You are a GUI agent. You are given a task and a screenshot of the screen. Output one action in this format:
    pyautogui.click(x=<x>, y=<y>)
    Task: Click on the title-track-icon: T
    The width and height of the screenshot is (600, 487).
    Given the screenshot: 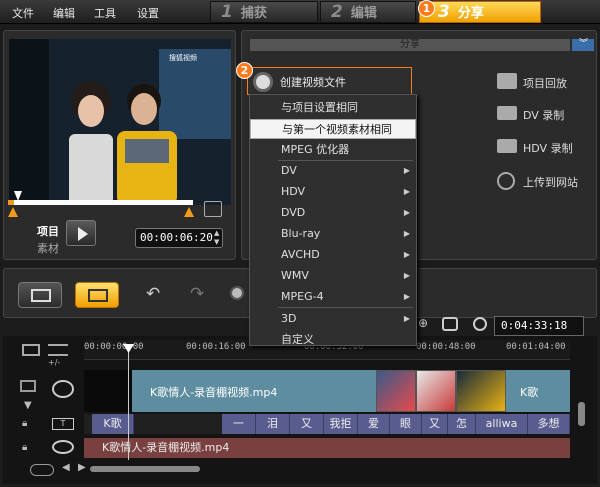 What is the action you would take?
    pyautogui.click(x=63, y=424)
    